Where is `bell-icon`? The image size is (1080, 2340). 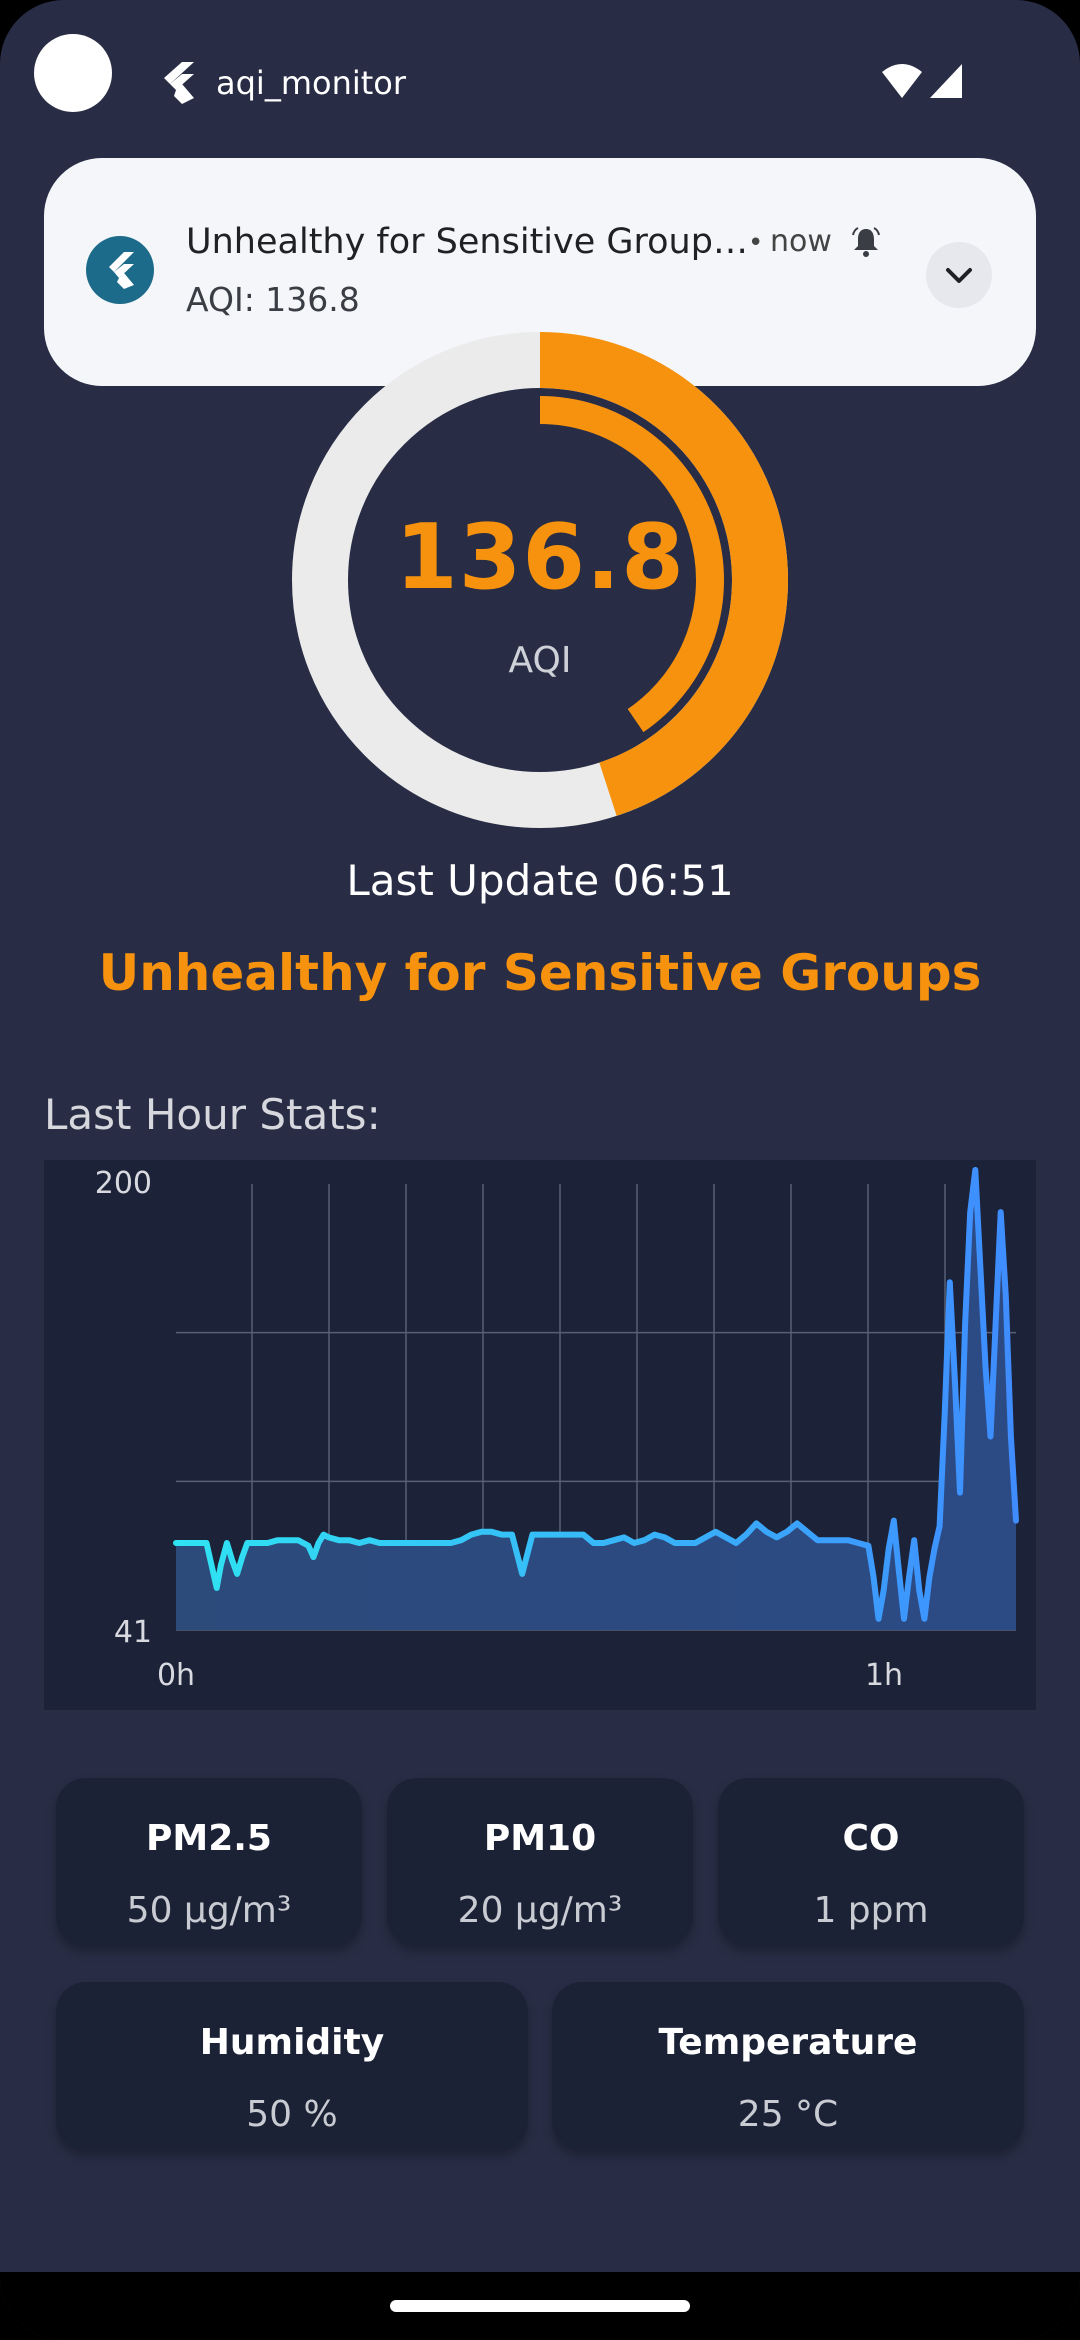 bell-icon is located at coordinates (866, 242).